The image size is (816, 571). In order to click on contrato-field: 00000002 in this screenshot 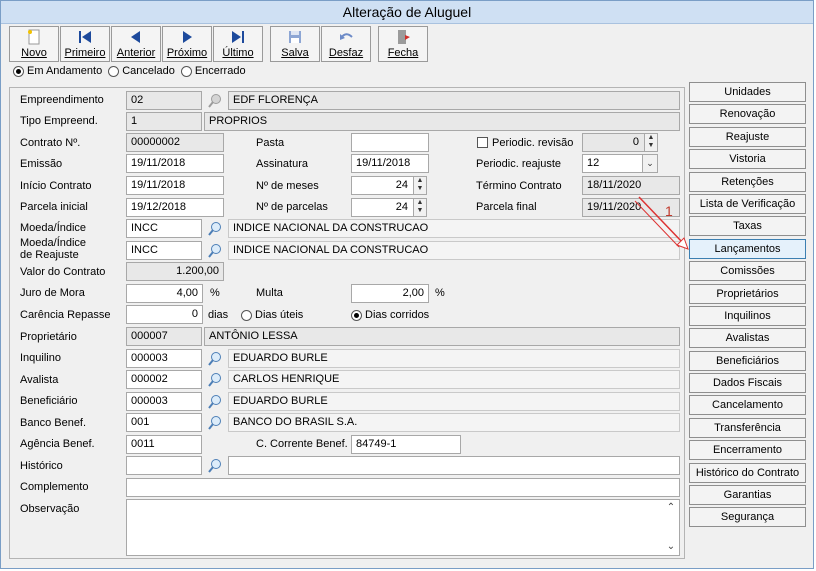, I will do `click(175, 142)`.